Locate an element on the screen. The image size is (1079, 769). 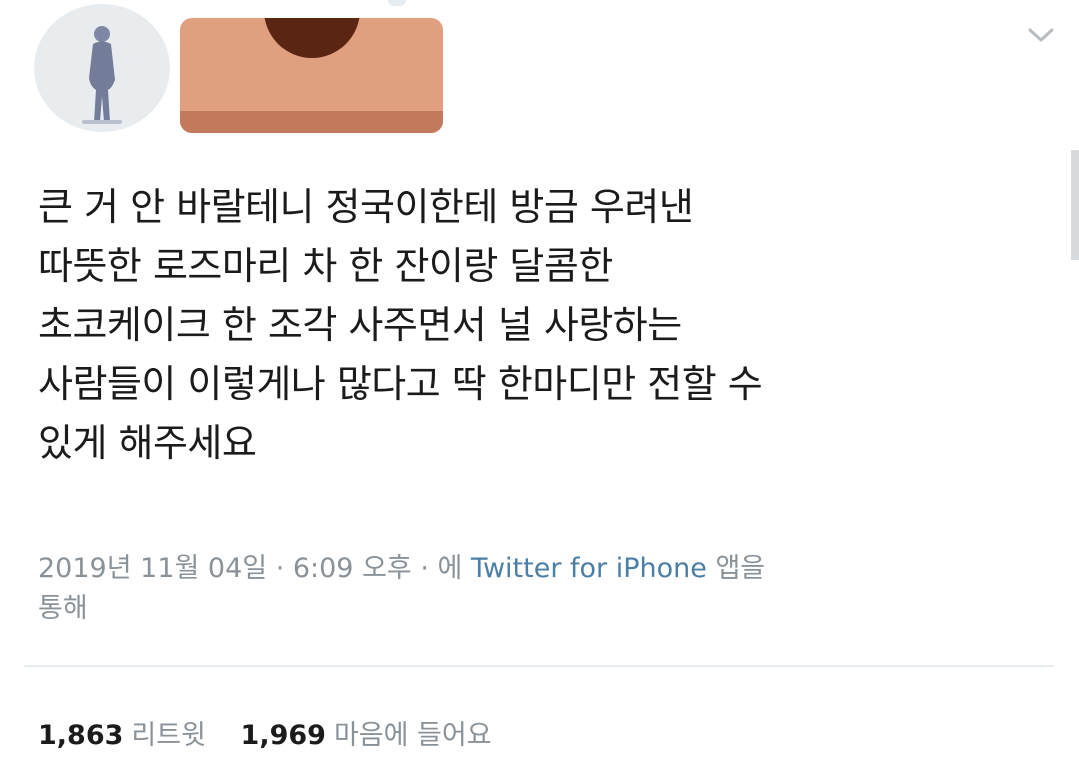
tweet-stats: 1,863 리트윗 1,969 마음에 들어요 is located at coordinates (278, 736).